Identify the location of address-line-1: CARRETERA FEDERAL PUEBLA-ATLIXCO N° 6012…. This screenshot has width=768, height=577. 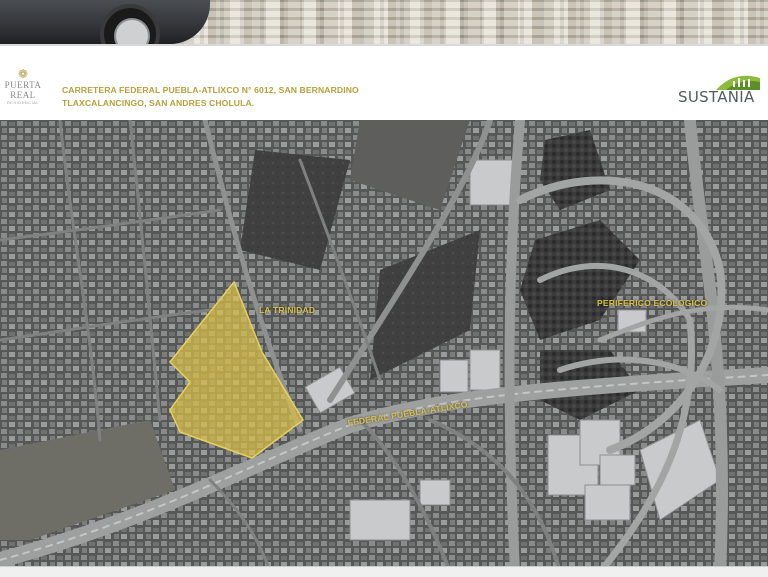
(210, 90).